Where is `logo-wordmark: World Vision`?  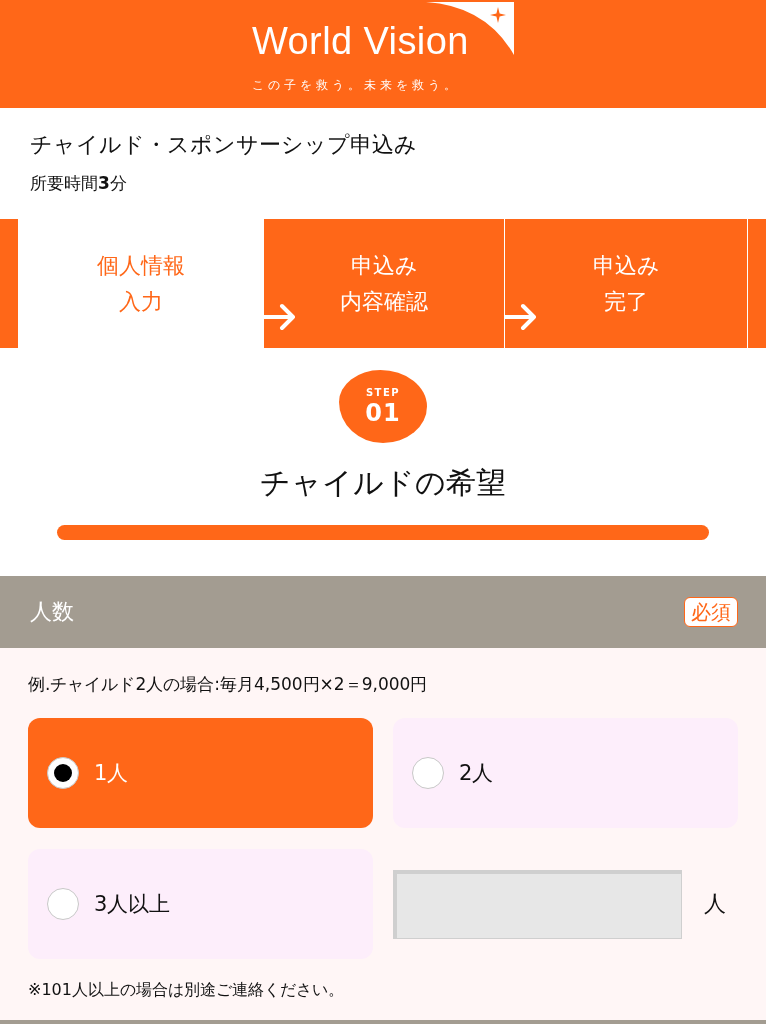
logo-wordmark: World Vision is located at coordinates (360, 41).